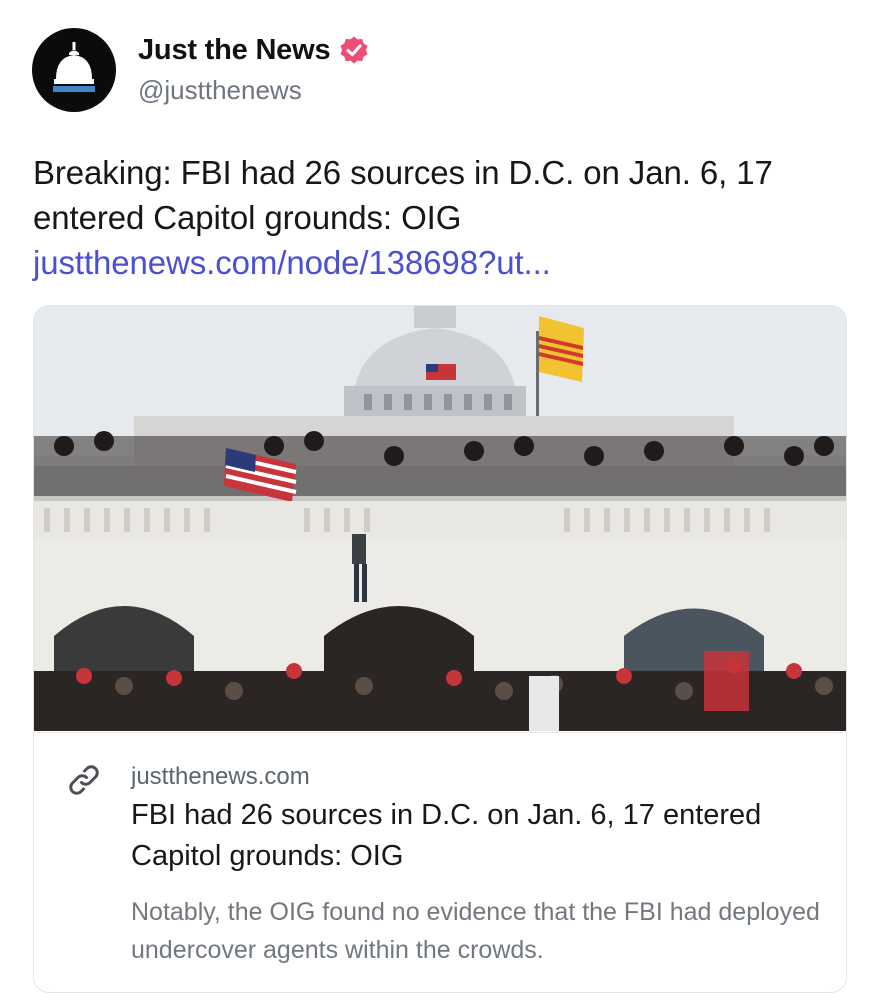  I want to click on card-domain: justthenews.com, so click(220, 776).